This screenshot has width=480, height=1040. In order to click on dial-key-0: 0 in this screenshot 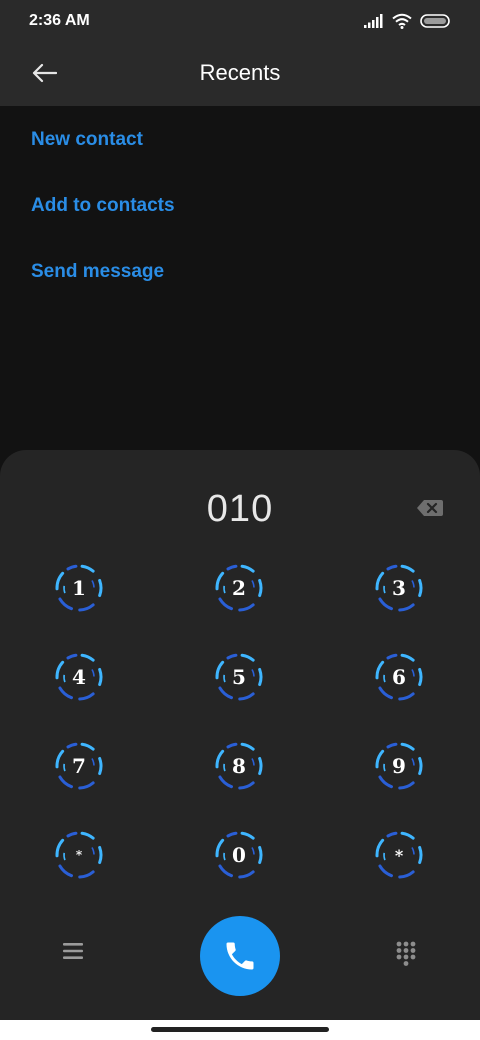, I will do `click(239, 855)`.